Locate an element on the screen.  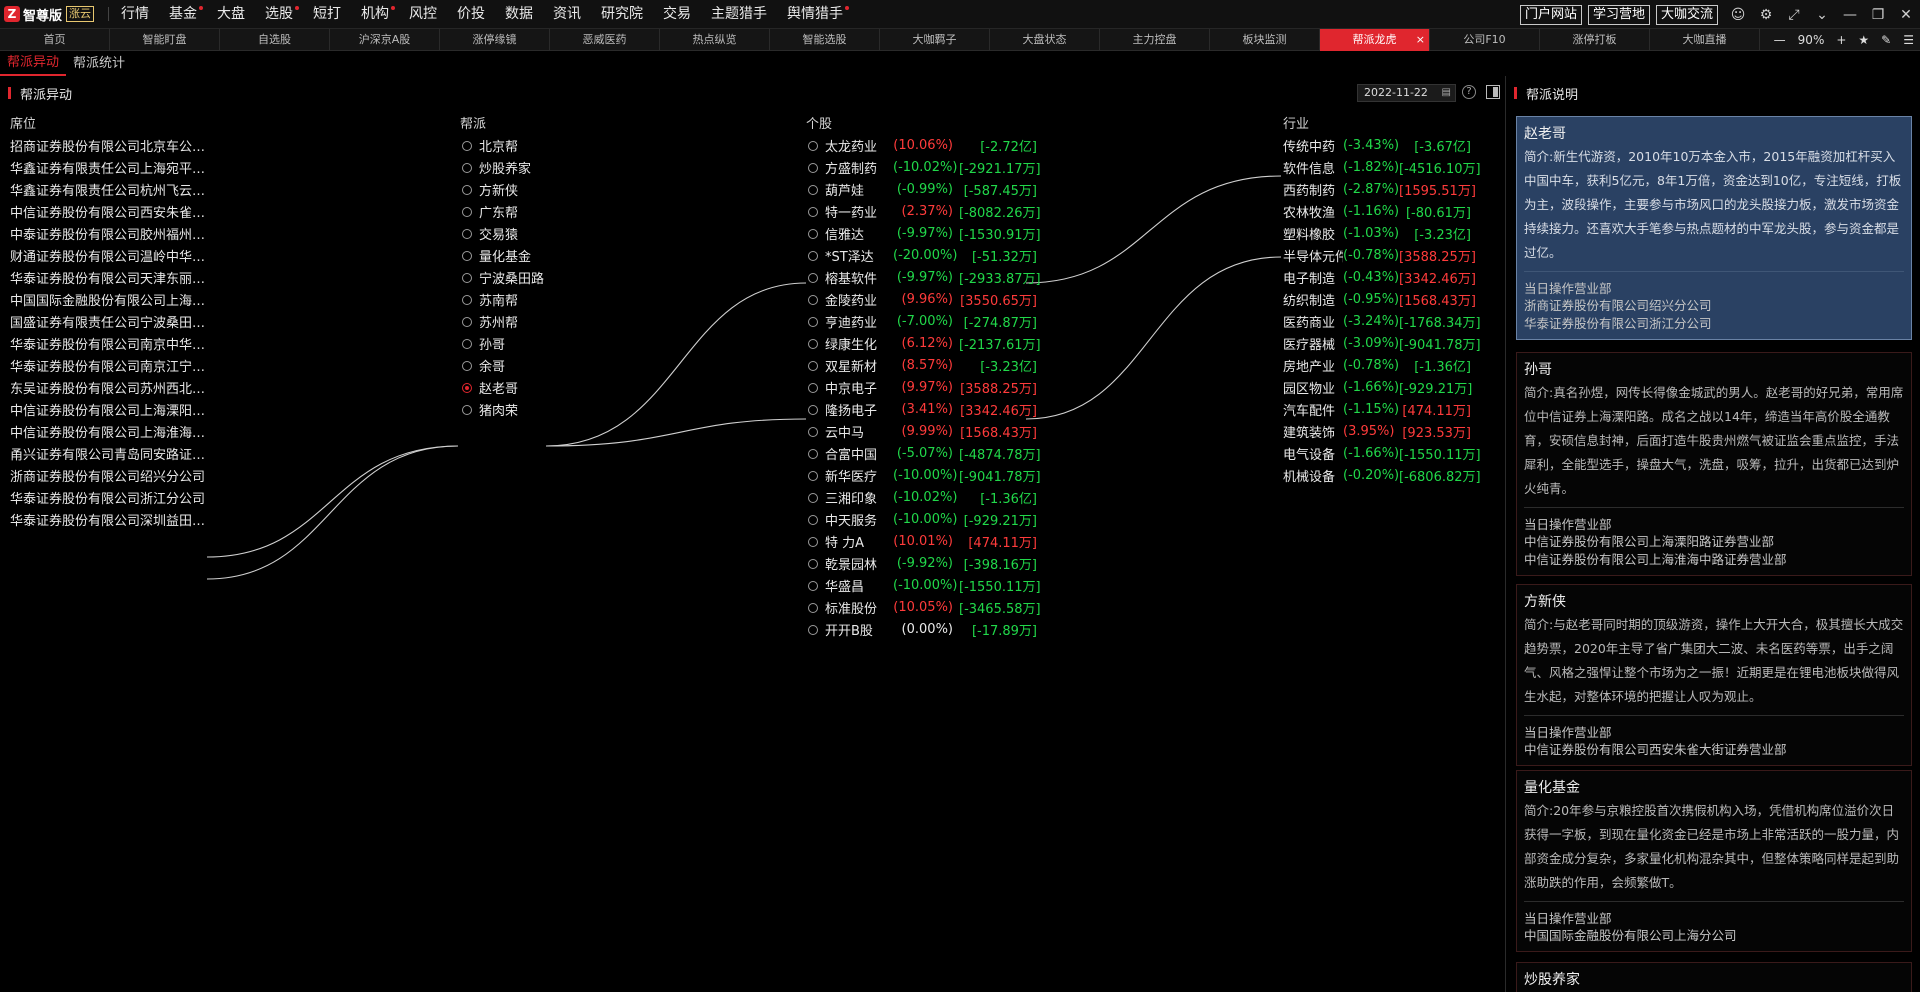
stock-item: 三湘印象 (-10.02%) [-1.36亿] is located at coordinates (922, 497).